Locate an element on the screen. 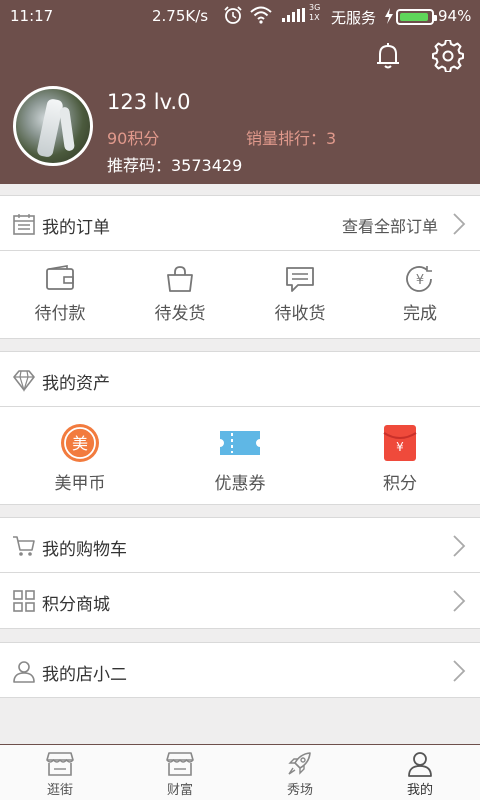 The width and height of the screenshot is (480, 800). tab-wealth: 财富 is located at coordinates (180, 772).